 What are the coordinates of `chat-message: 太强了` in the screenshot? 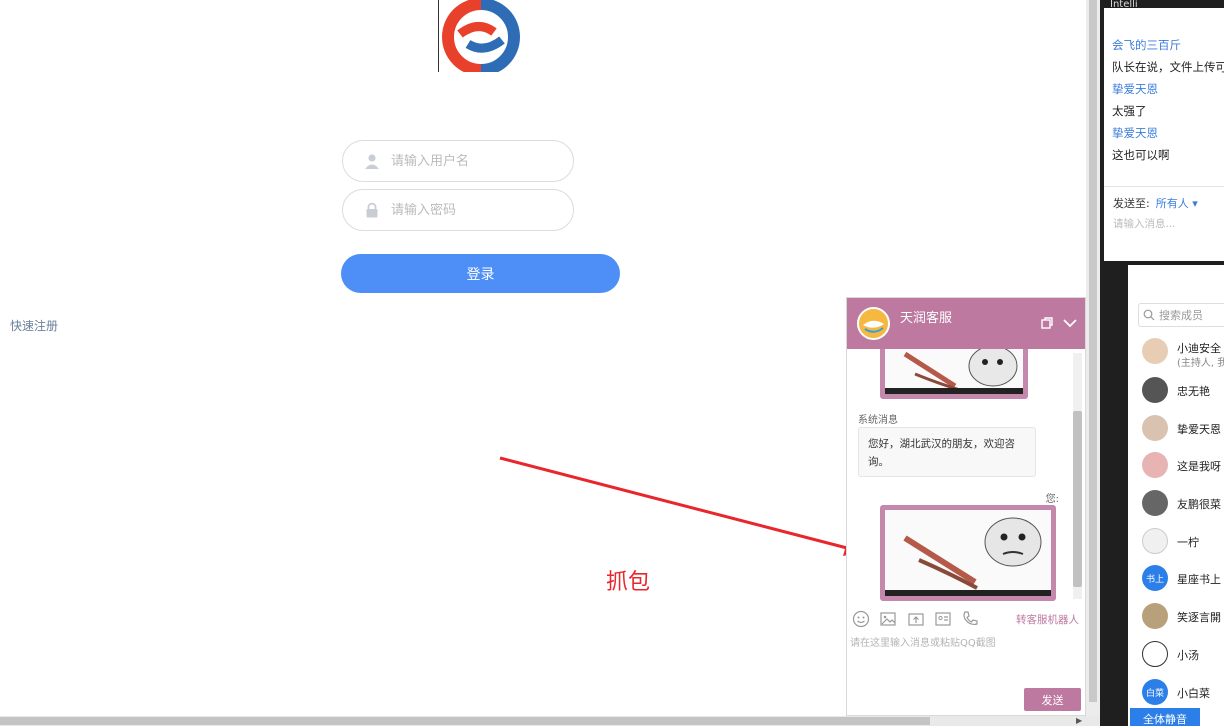 It's located at (1129, 111).